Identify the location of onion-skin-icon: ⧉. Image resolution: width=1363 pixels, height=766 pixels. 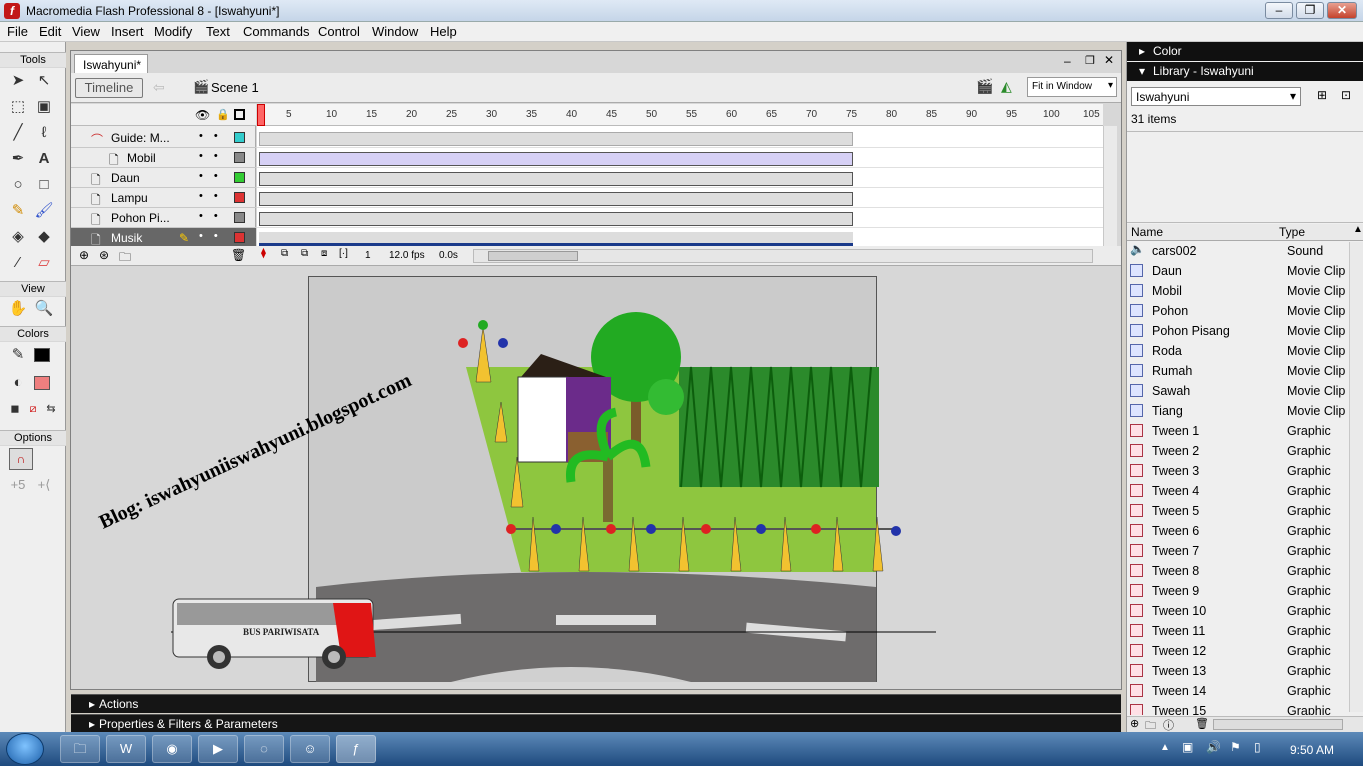
(284, 253).